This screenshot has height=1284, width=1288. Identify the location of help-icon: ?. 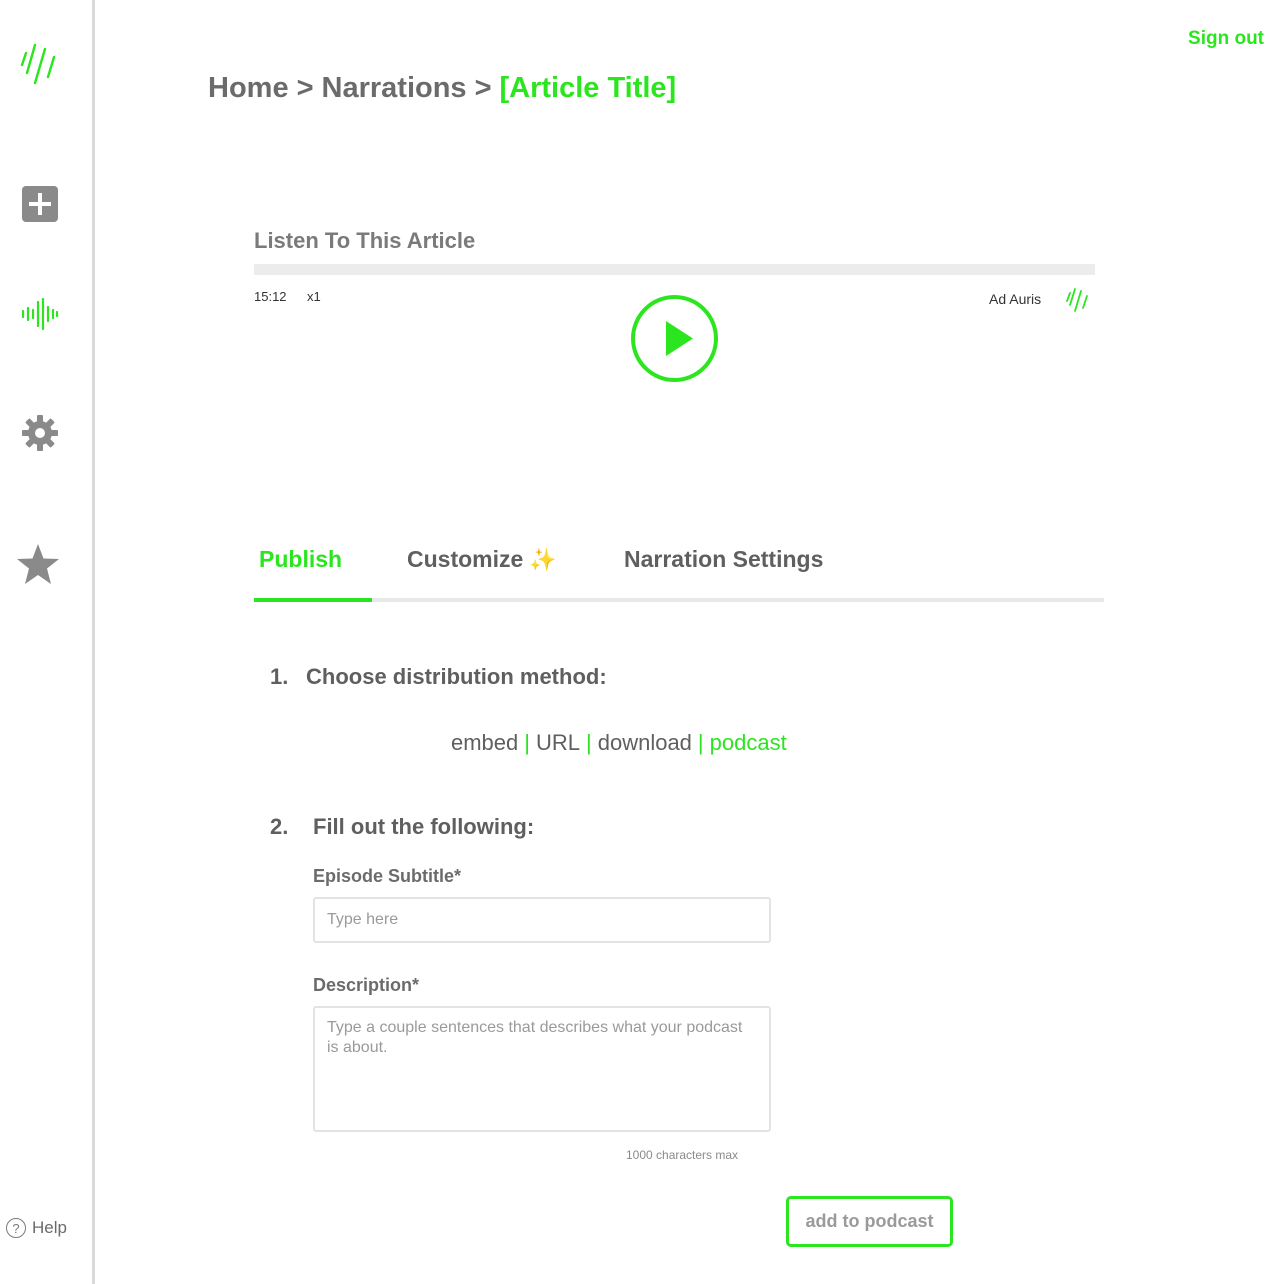
(16, 1228).